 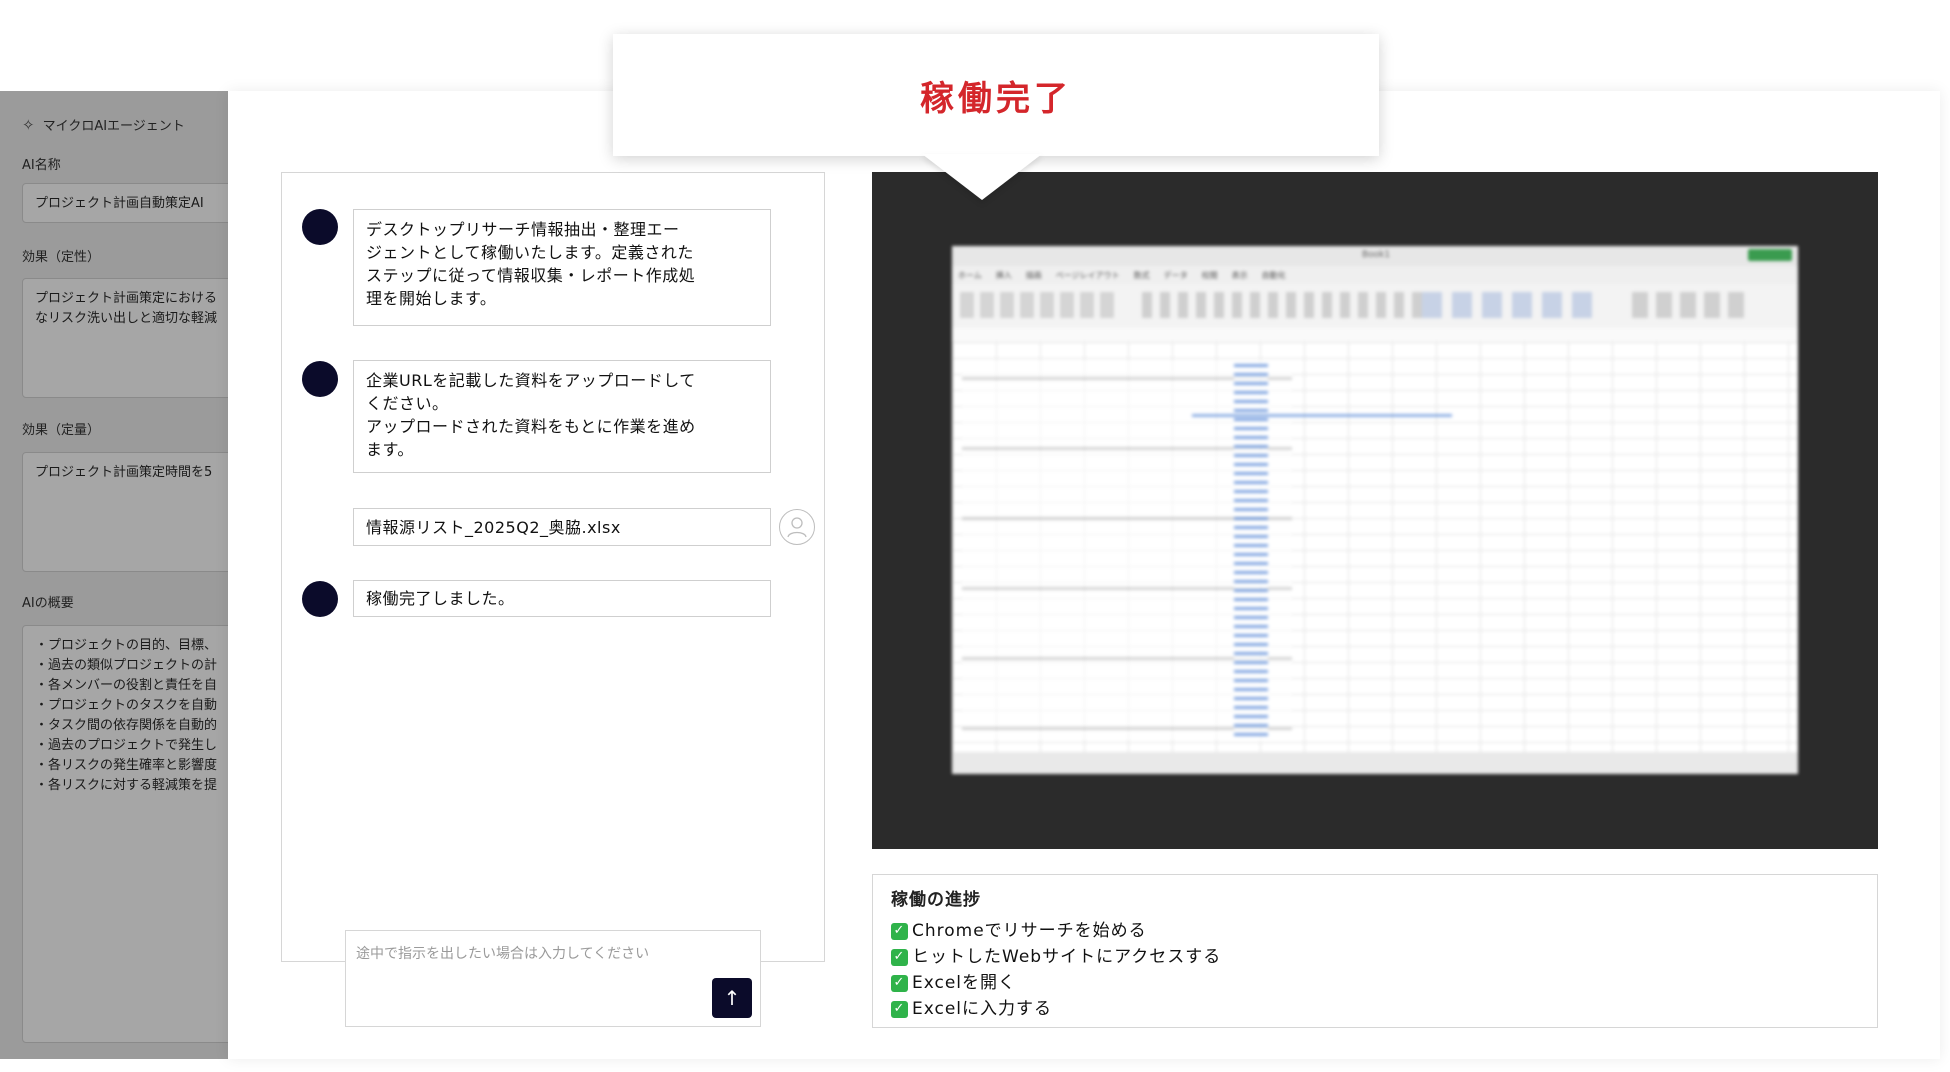 What do you see at coordinates (1033, 275) in the screenshot?
I see `ribbon-tab: 描画` at bounding box center [1033, 275].